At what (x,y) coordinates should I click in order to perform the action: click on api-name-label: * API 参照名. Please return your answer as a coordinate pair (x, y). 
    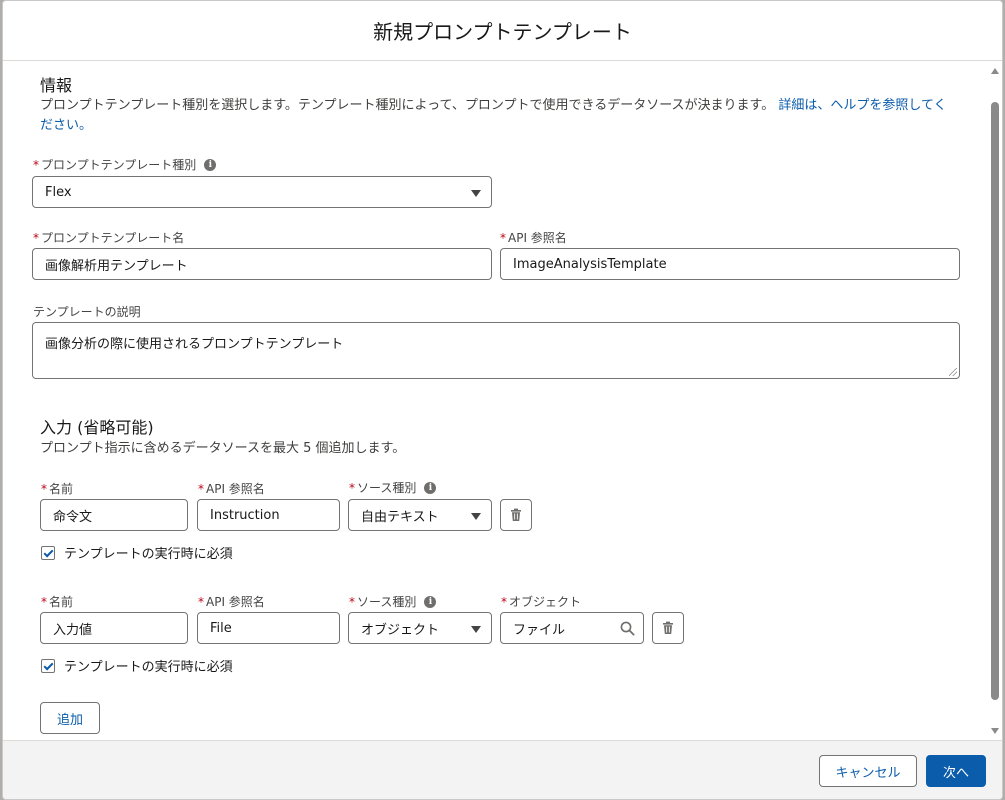
    Looking at the image, I should click on (533, 237).